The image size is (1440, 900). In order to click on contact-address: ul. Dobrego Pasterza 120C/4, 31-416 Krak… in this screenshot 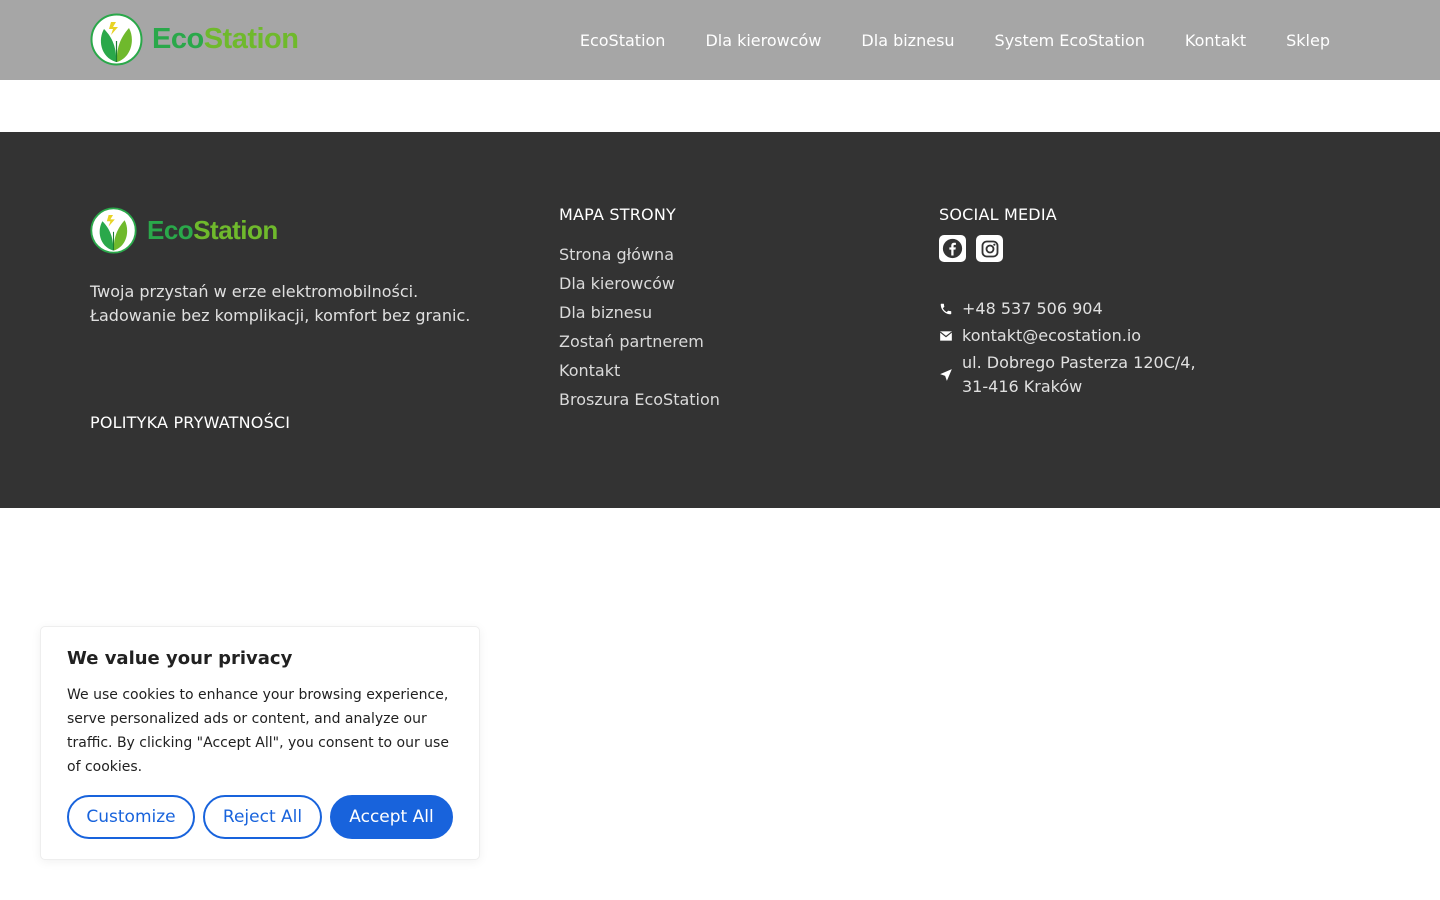, I will do `click(1067, 375)`.